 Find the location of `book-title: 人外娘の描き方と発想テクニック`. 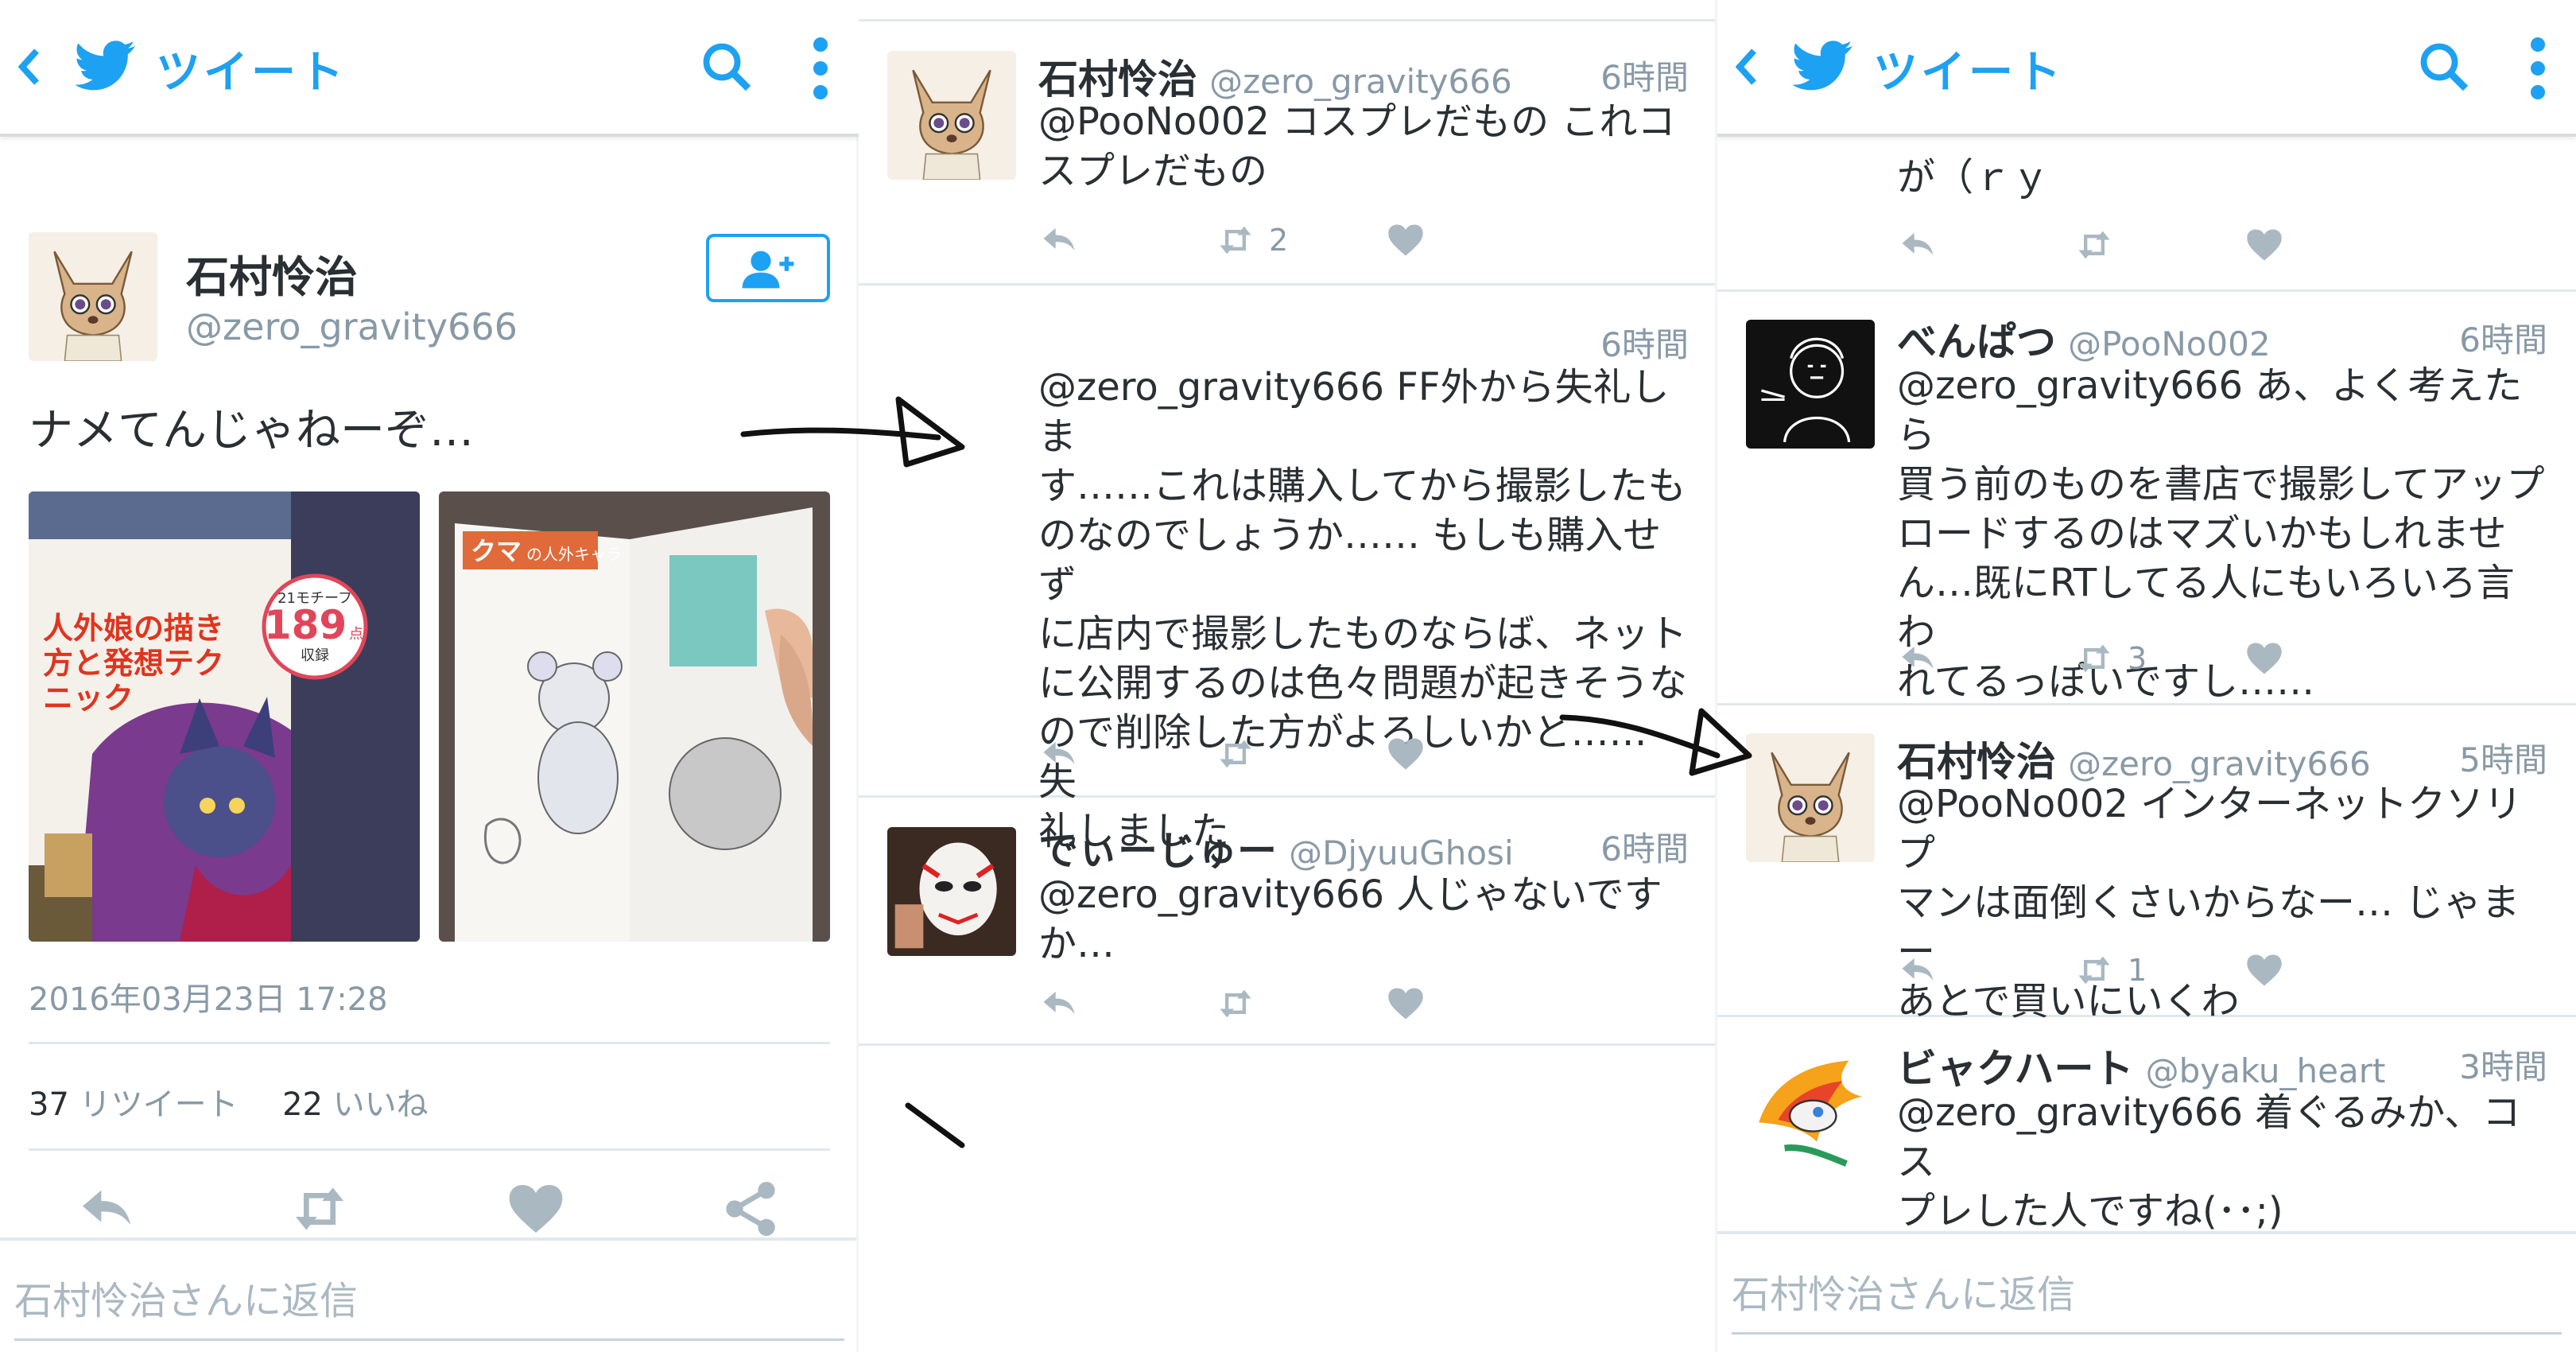

book-title: 人外娘の描き方と発想テクニック is located at coordinates (134, 662).